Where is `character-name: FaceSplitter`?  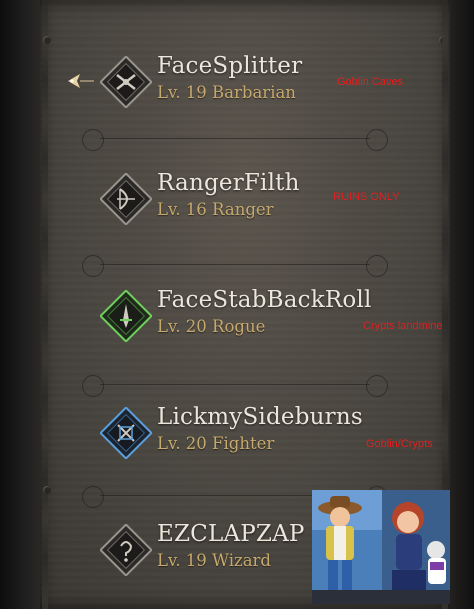 character-name: FaceSplitter is located at coordinates (230, 66).